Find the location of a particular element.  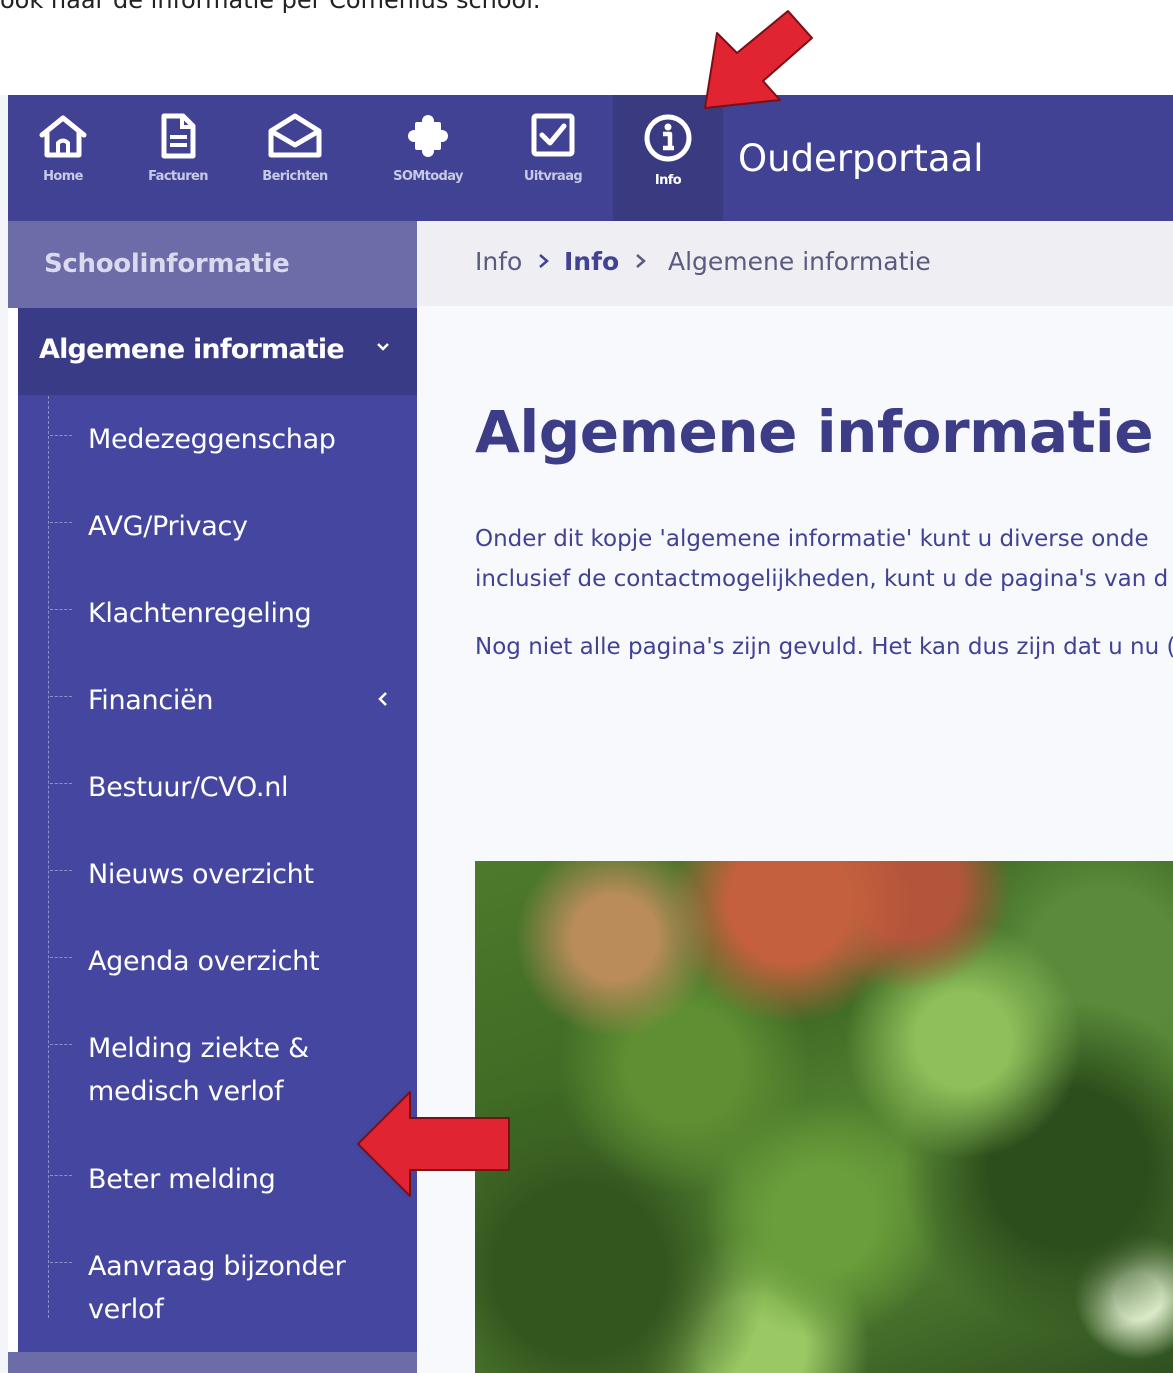

chevron-left-icon is located at coordinates (382, 699).